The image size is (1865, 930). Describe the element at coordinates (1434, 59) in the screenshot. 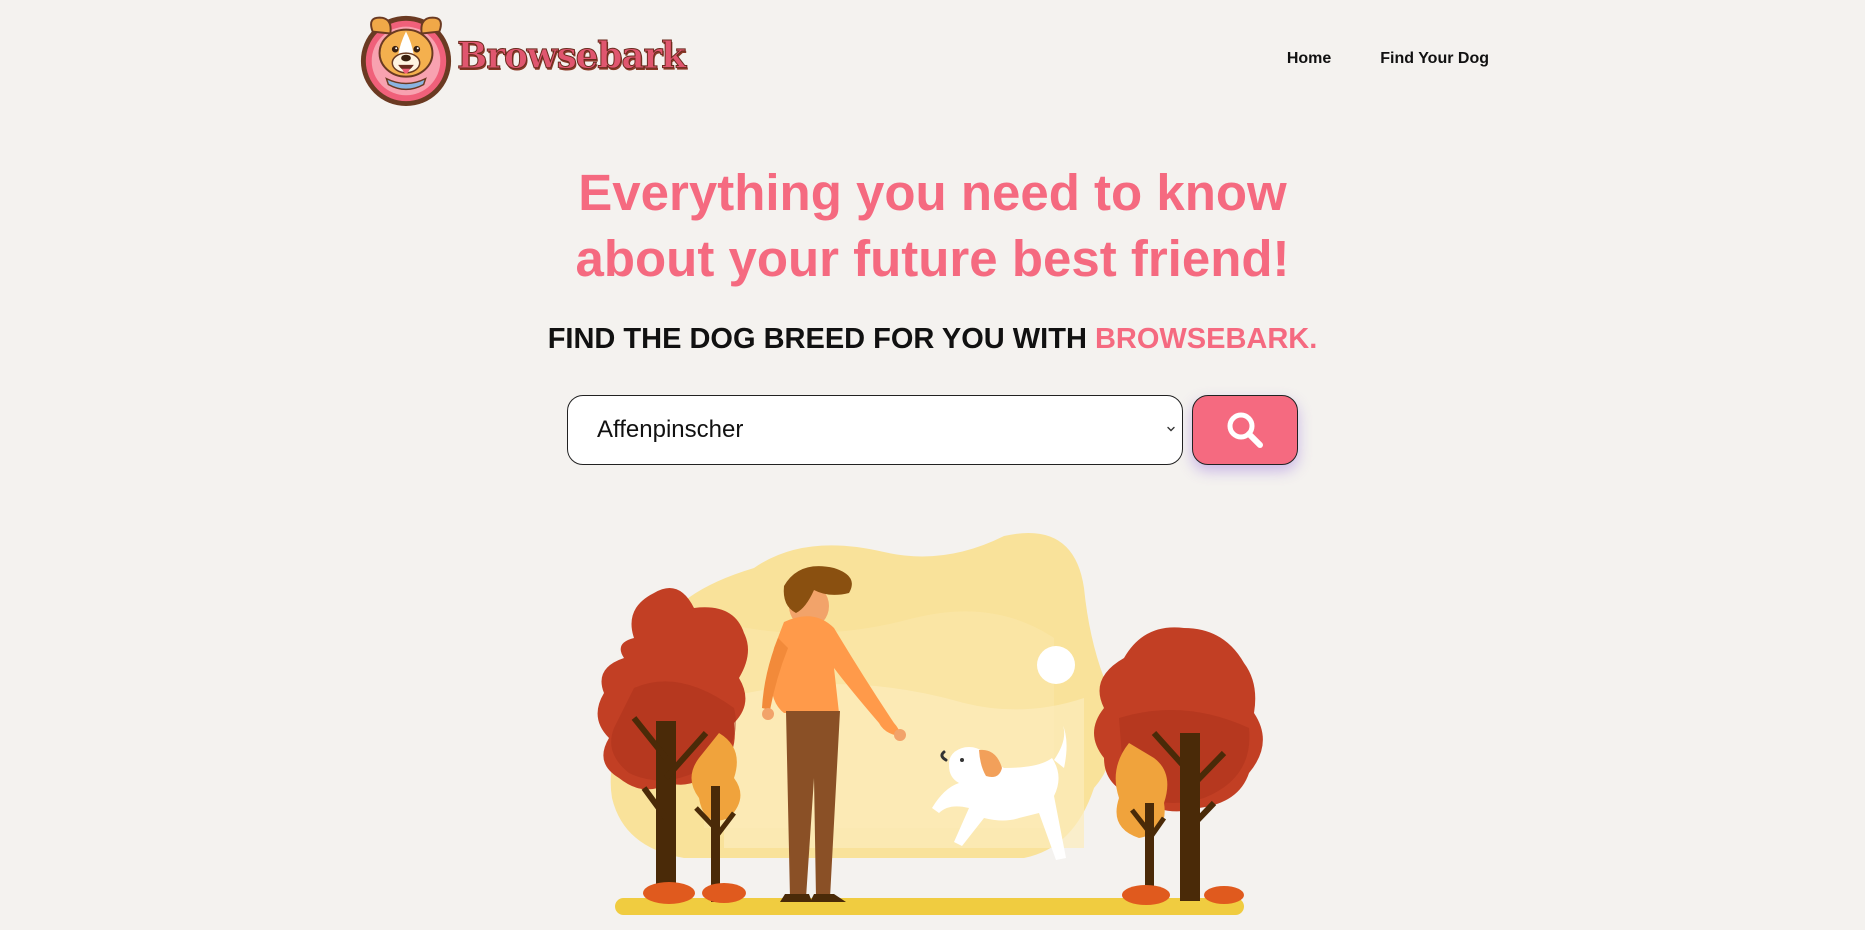

I see `nav-find-your-dog-link: Find Your Dog` at that location.